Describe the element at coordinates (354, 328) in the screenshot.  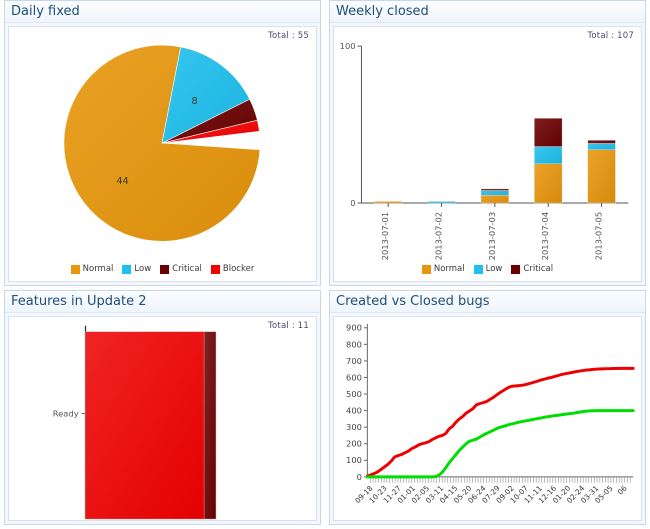
I see `y-tick-label: 900` at that location.